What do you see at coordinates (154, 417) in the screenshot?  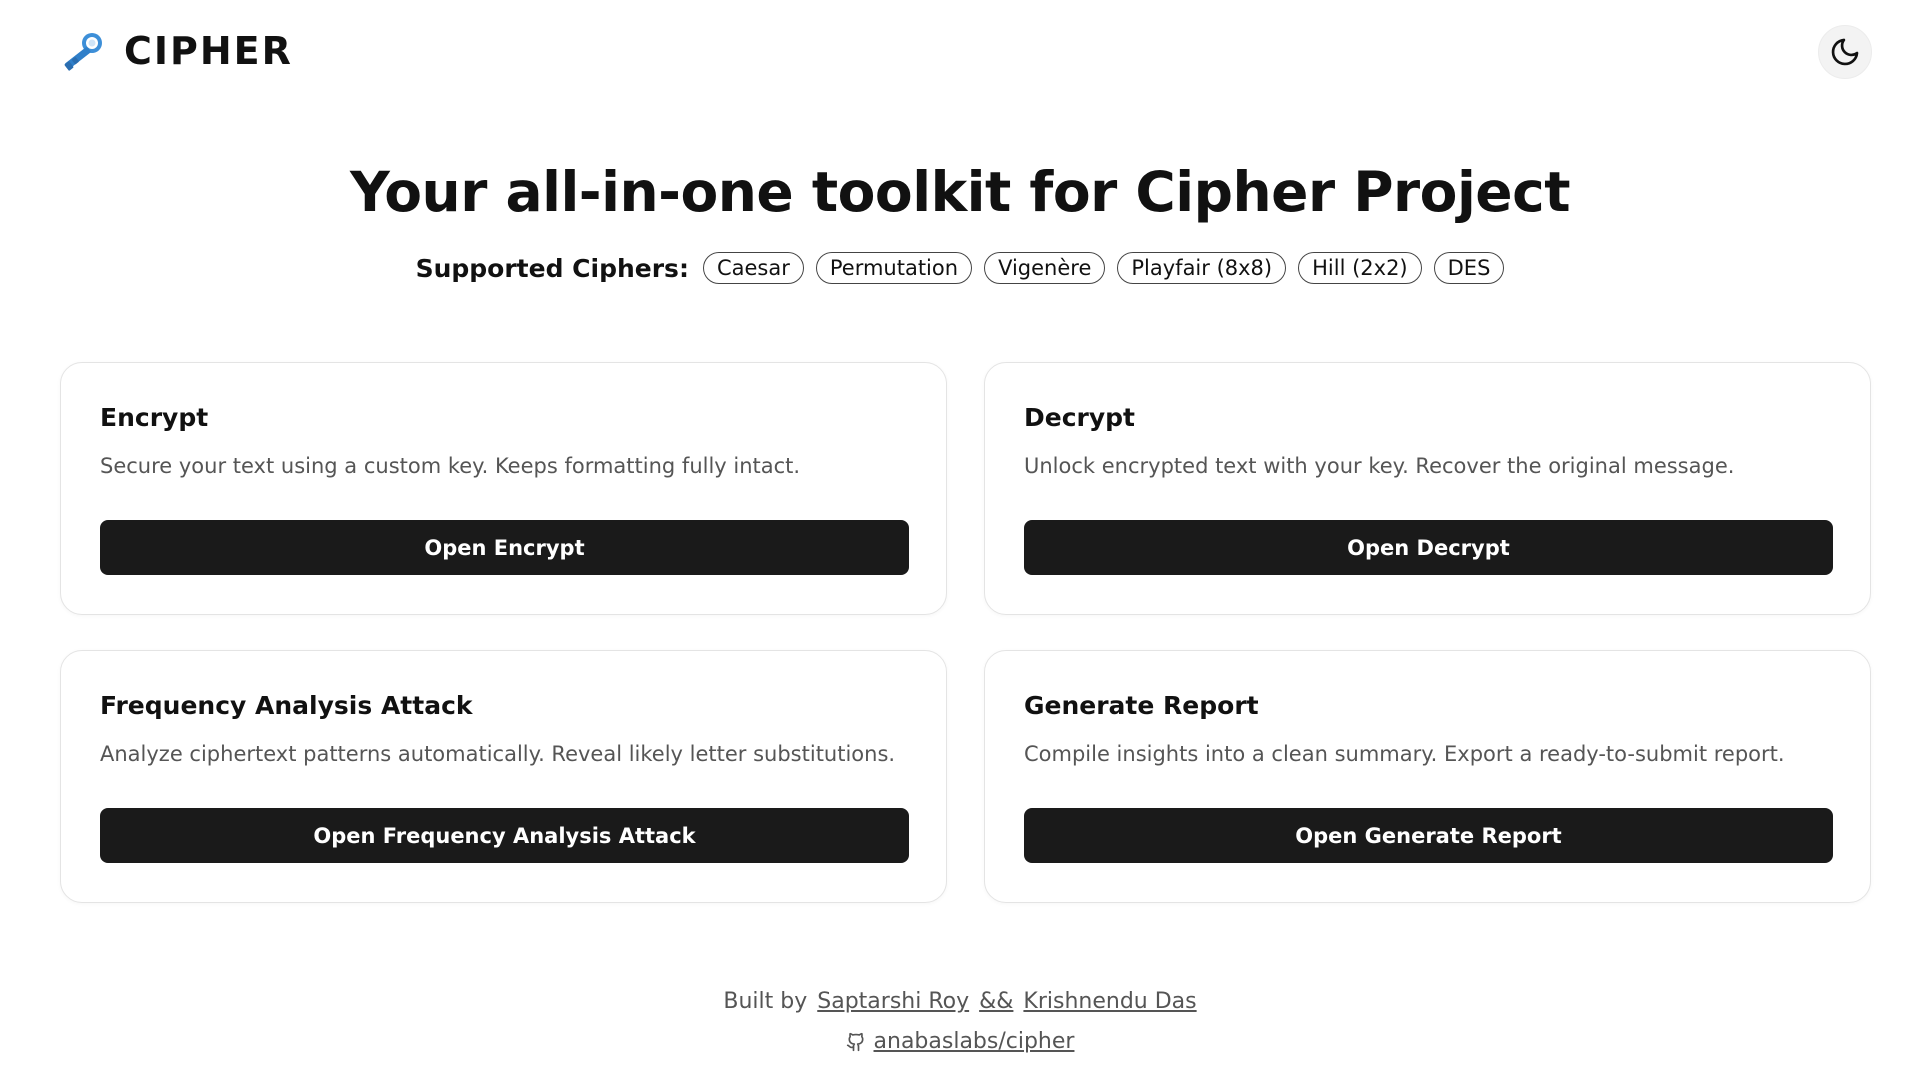 I see `card-title: Encrypt` at bounding box center [154, 417].